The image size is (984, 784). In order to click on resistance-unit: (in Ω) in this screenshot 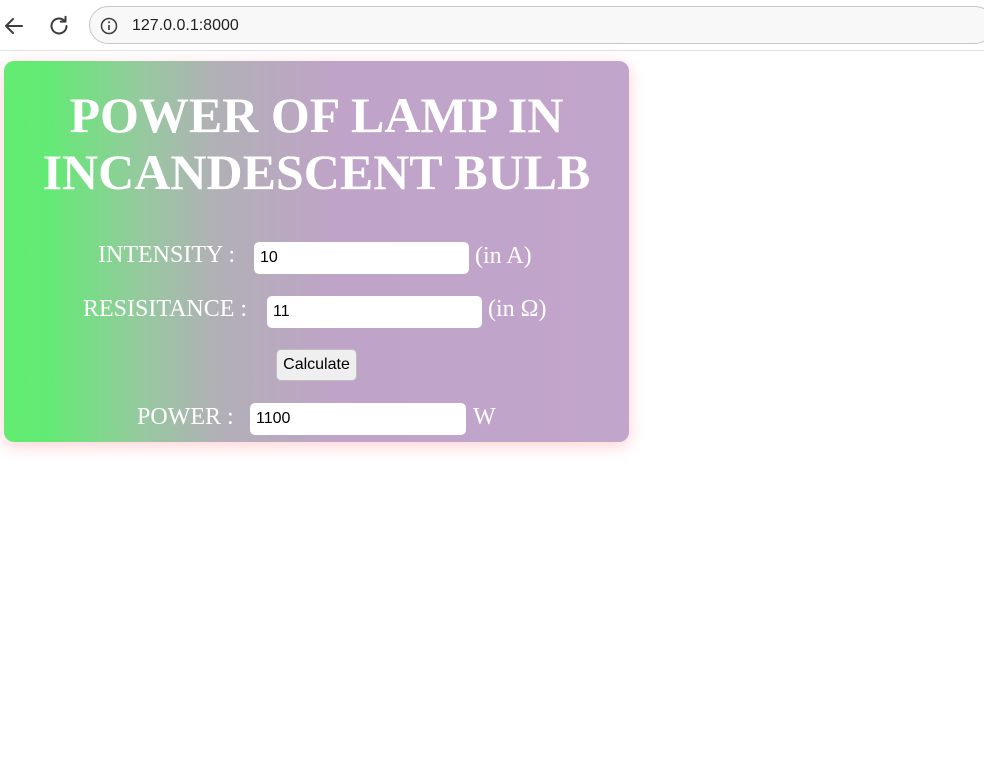, I will do `click(517, 309)`.